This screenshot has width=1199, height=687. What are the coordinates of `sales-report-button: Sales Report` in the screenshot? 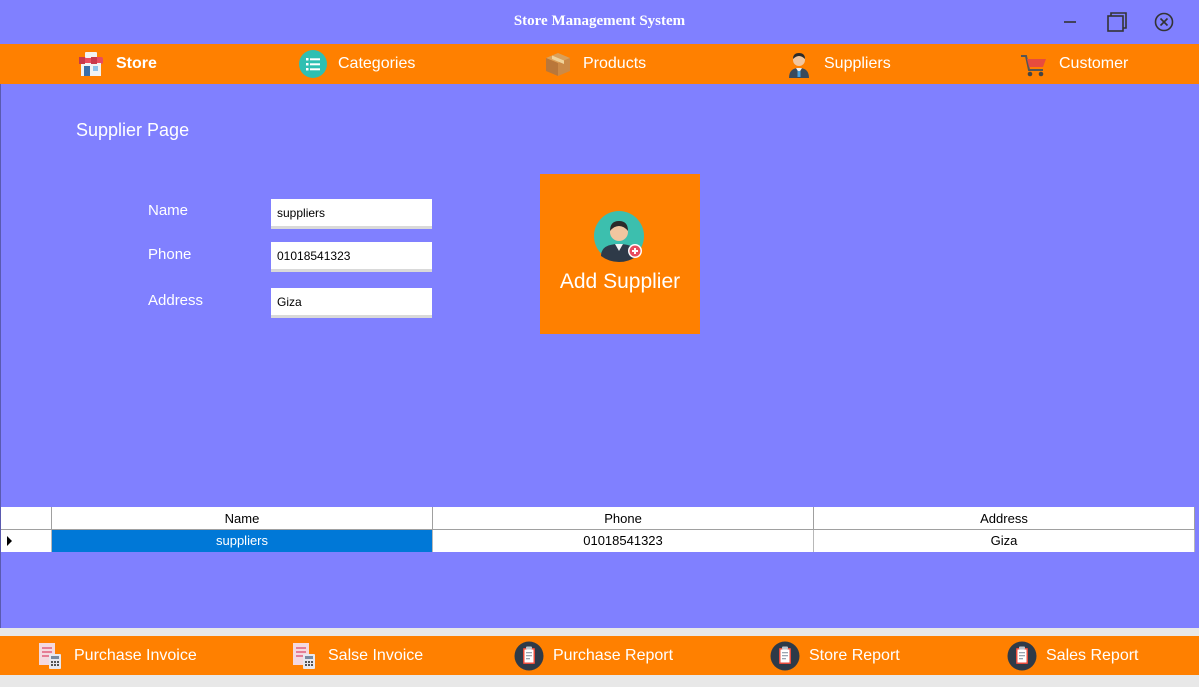 It's located at (1073, 655).